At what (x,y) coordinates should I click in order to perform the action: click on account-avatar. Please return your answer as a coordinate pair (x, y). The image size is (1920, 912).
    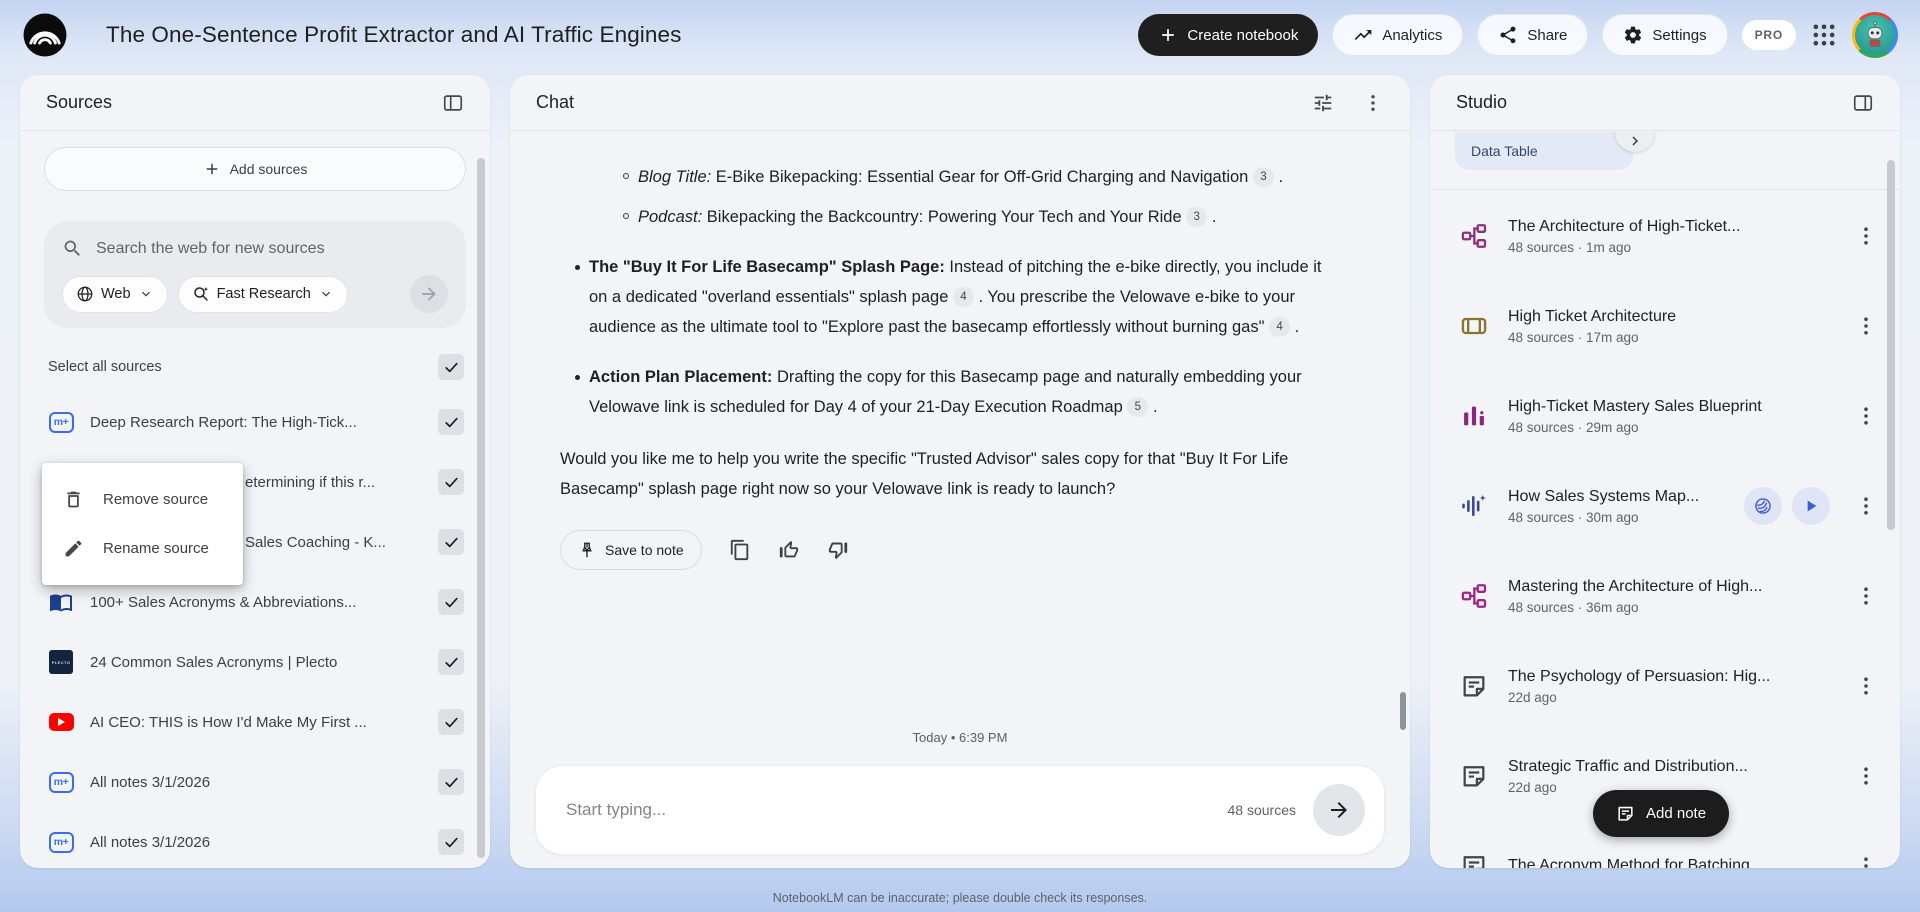
    Looking at the image, I should click on (1875, 35).